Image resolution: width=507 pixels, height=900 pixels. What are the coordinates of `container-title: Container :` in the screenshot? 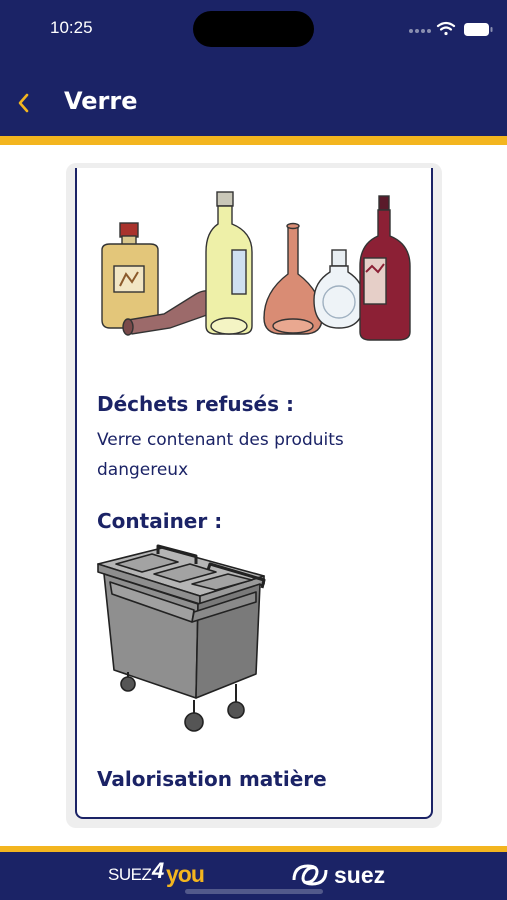 It's located at (160, 521).